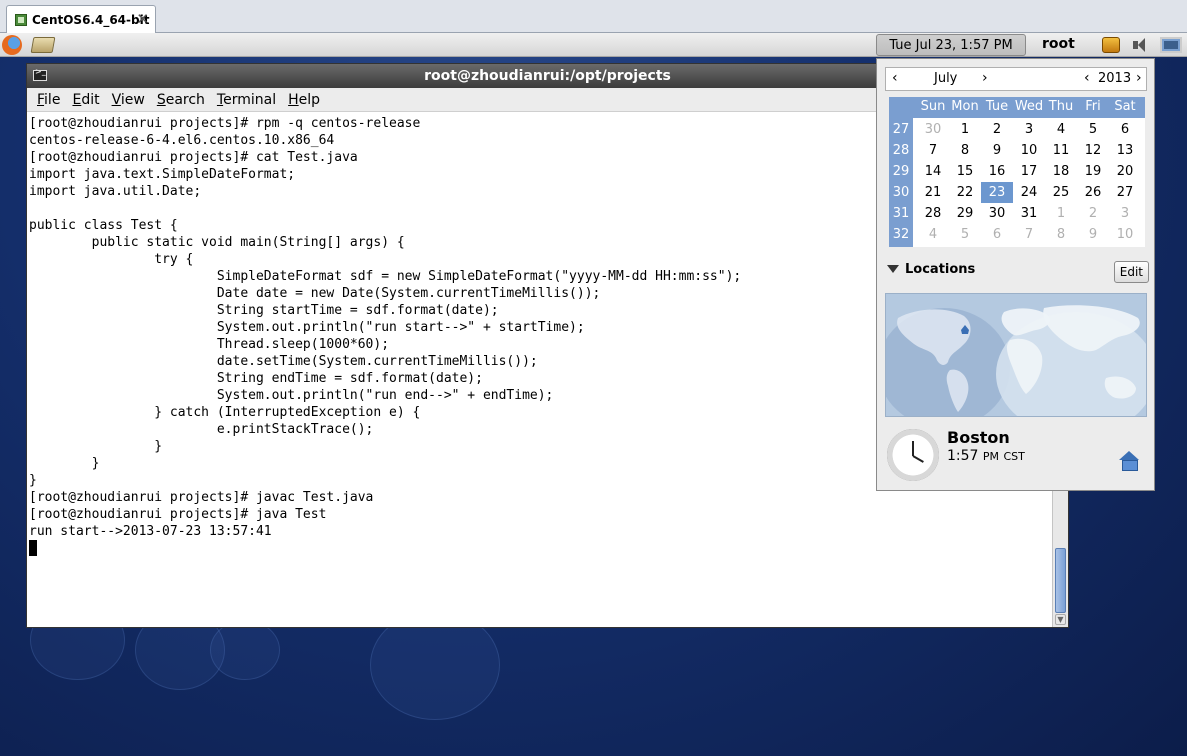 This screenshot has width=1187, height=756. What do you see at coordinates (893, 269) in the screenshot?
I see `expand-arrow-icon` at bounding box center [893, 269].